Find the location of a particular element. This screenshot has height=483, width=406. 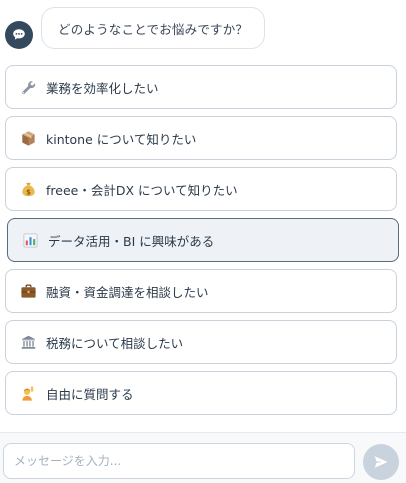

option-label: 税務について相談したい is located at coordinates (115, 343).